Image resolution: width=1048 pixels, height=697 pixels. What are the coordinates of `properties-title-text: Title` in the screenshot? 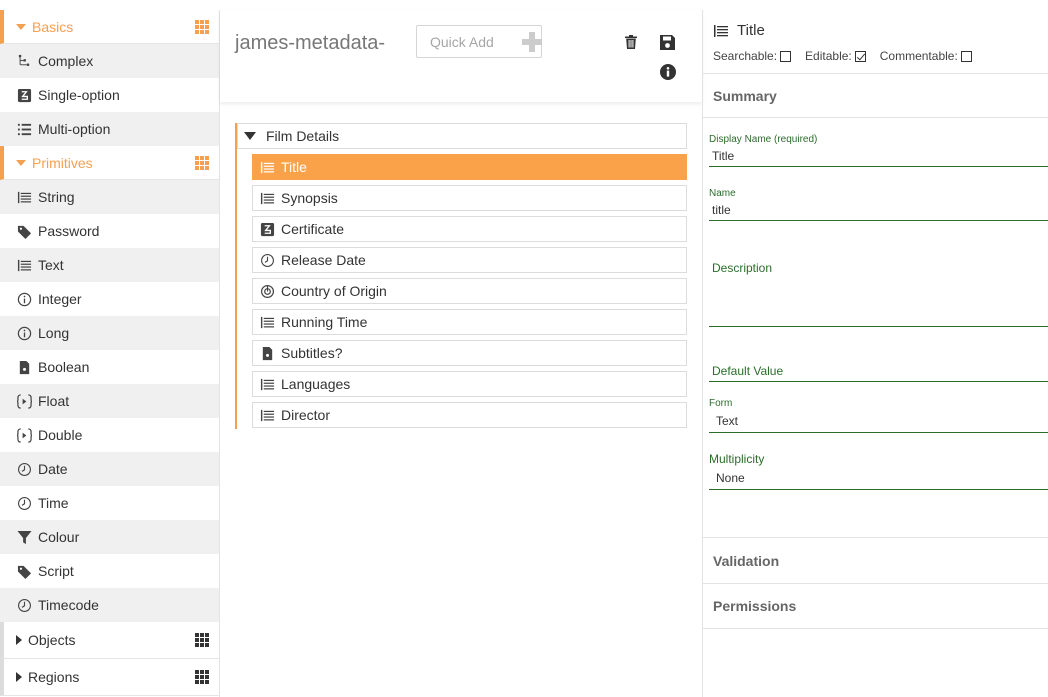 It's located at (751, 30).